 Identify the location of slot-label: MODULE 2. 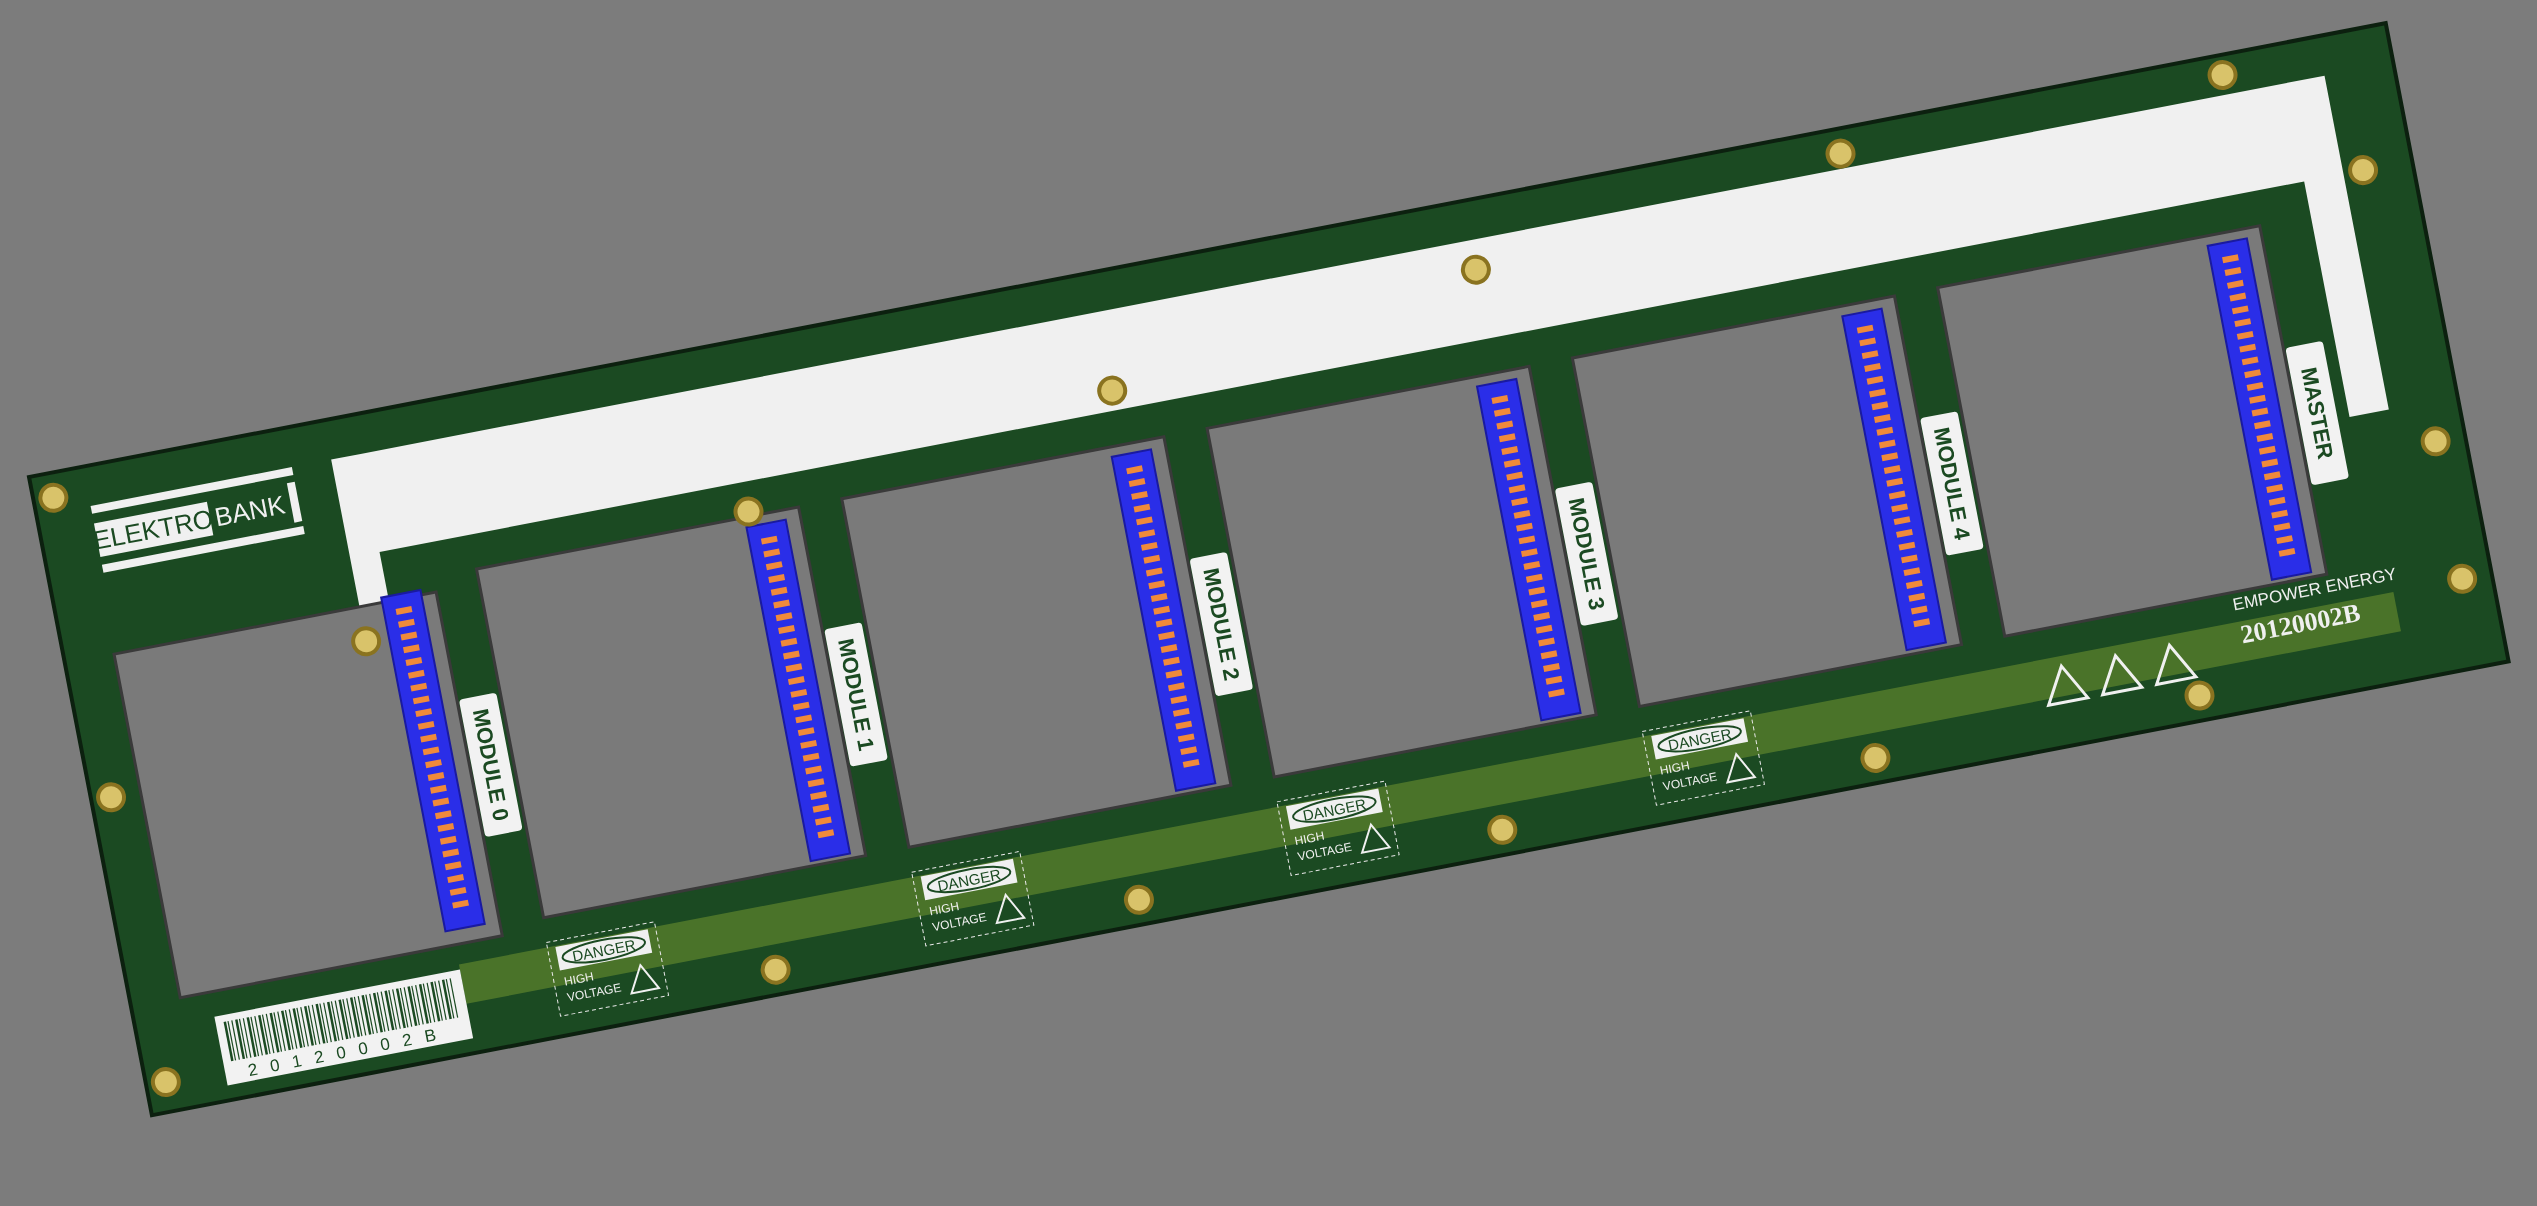
(1221, 624).